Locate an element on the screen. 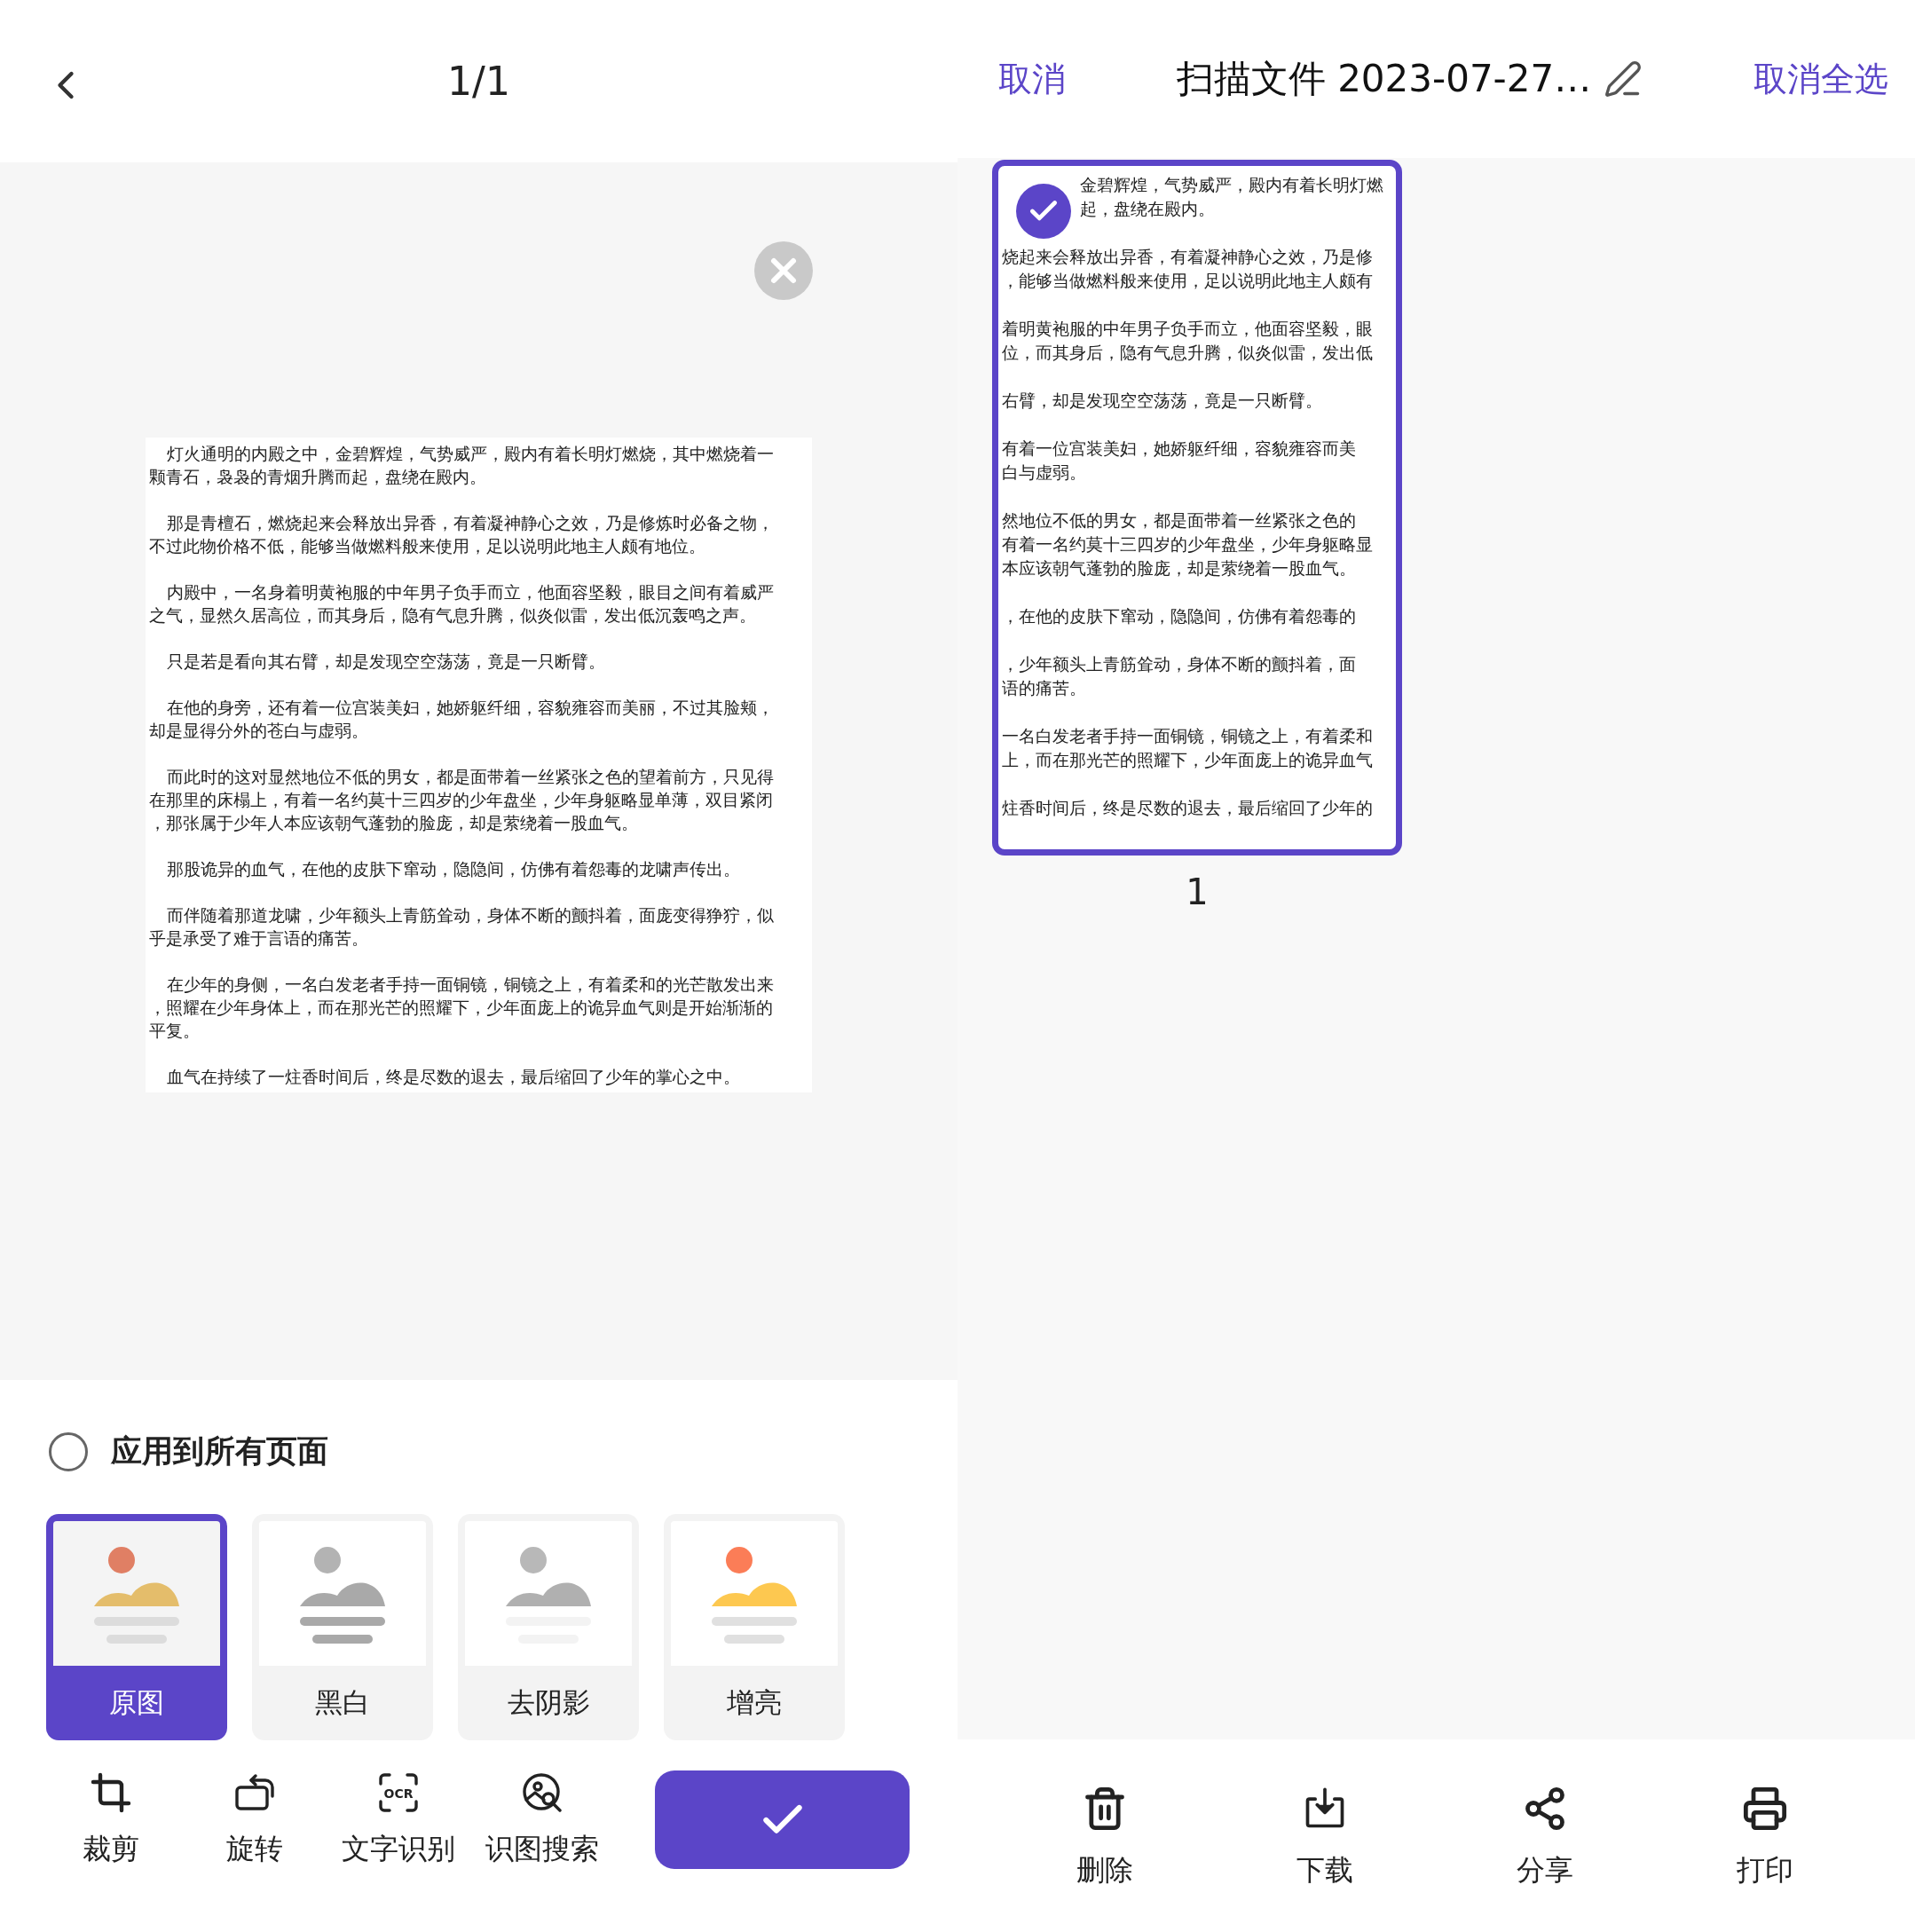  action-button: 分享 is located at coordinates (1545, 1838).